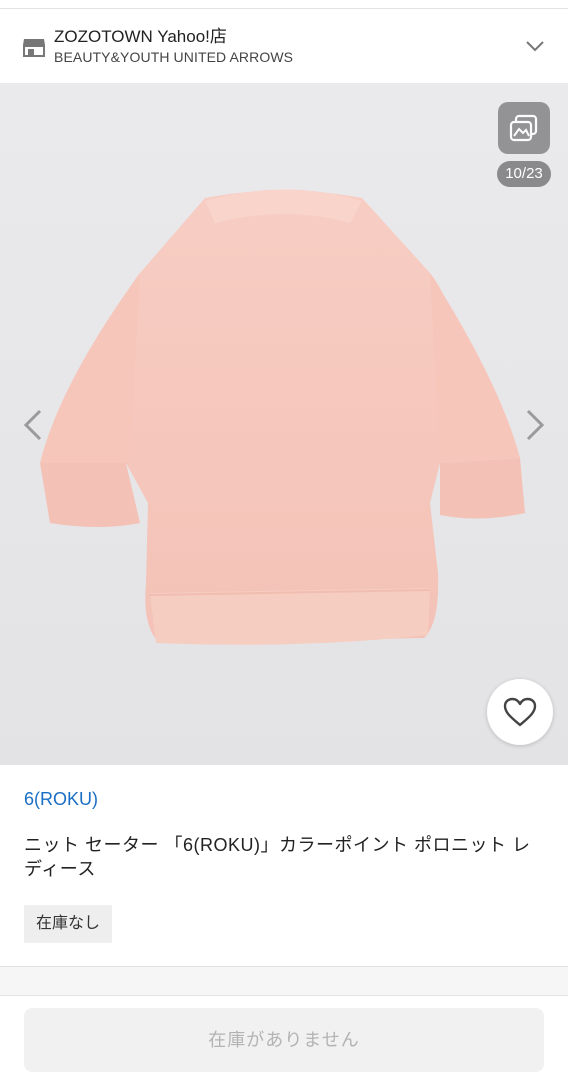 Image resolution: width=568 pixels, height=1080 pixels. What do you see at coordinates (277, 857) in the screenshot?
I see `product-title: ニット セーター 「6(ROKU)」カラーポイント ポロニット レディース` at bounding box center [277, 857].